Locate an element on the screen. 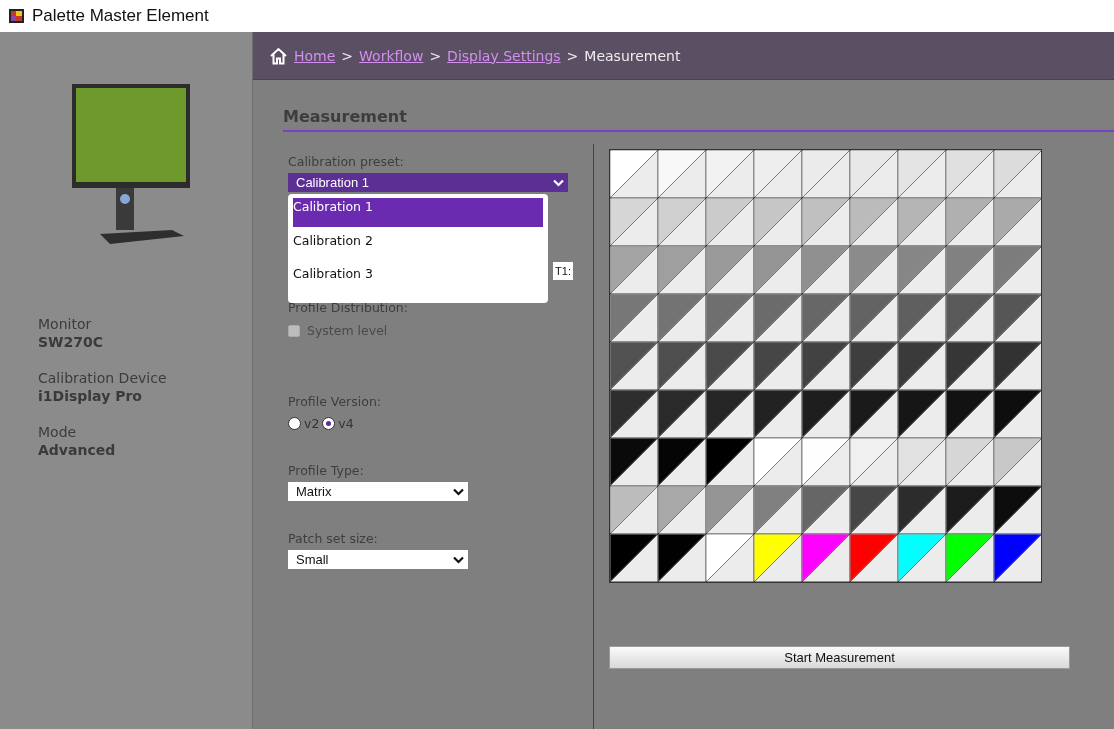  field-label: Patch set size: is located at coordinates (333, 538).